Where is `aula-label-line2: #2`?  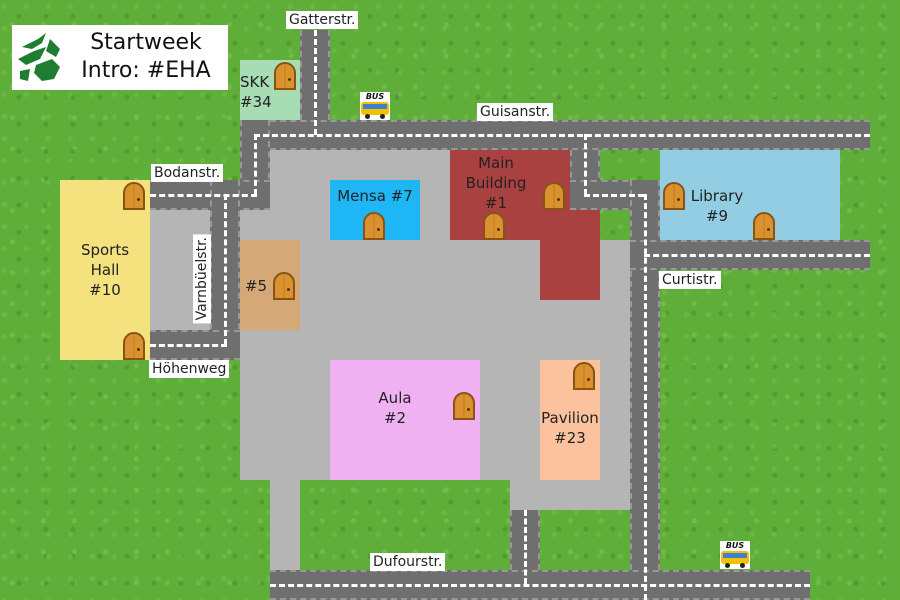
aula-label-line2: #2 is located at coordinates (395, 418).